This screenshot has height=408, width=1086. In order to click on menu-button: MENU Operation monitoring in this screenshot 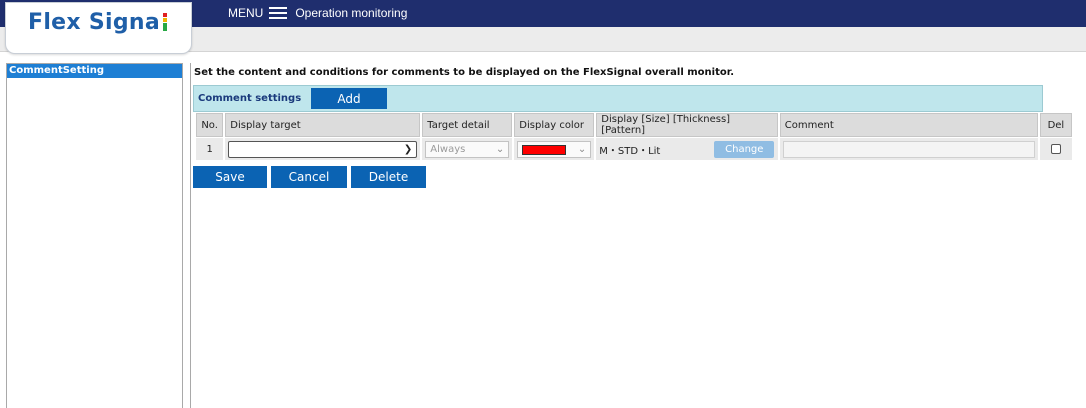, I will do `click(317, 13)`.